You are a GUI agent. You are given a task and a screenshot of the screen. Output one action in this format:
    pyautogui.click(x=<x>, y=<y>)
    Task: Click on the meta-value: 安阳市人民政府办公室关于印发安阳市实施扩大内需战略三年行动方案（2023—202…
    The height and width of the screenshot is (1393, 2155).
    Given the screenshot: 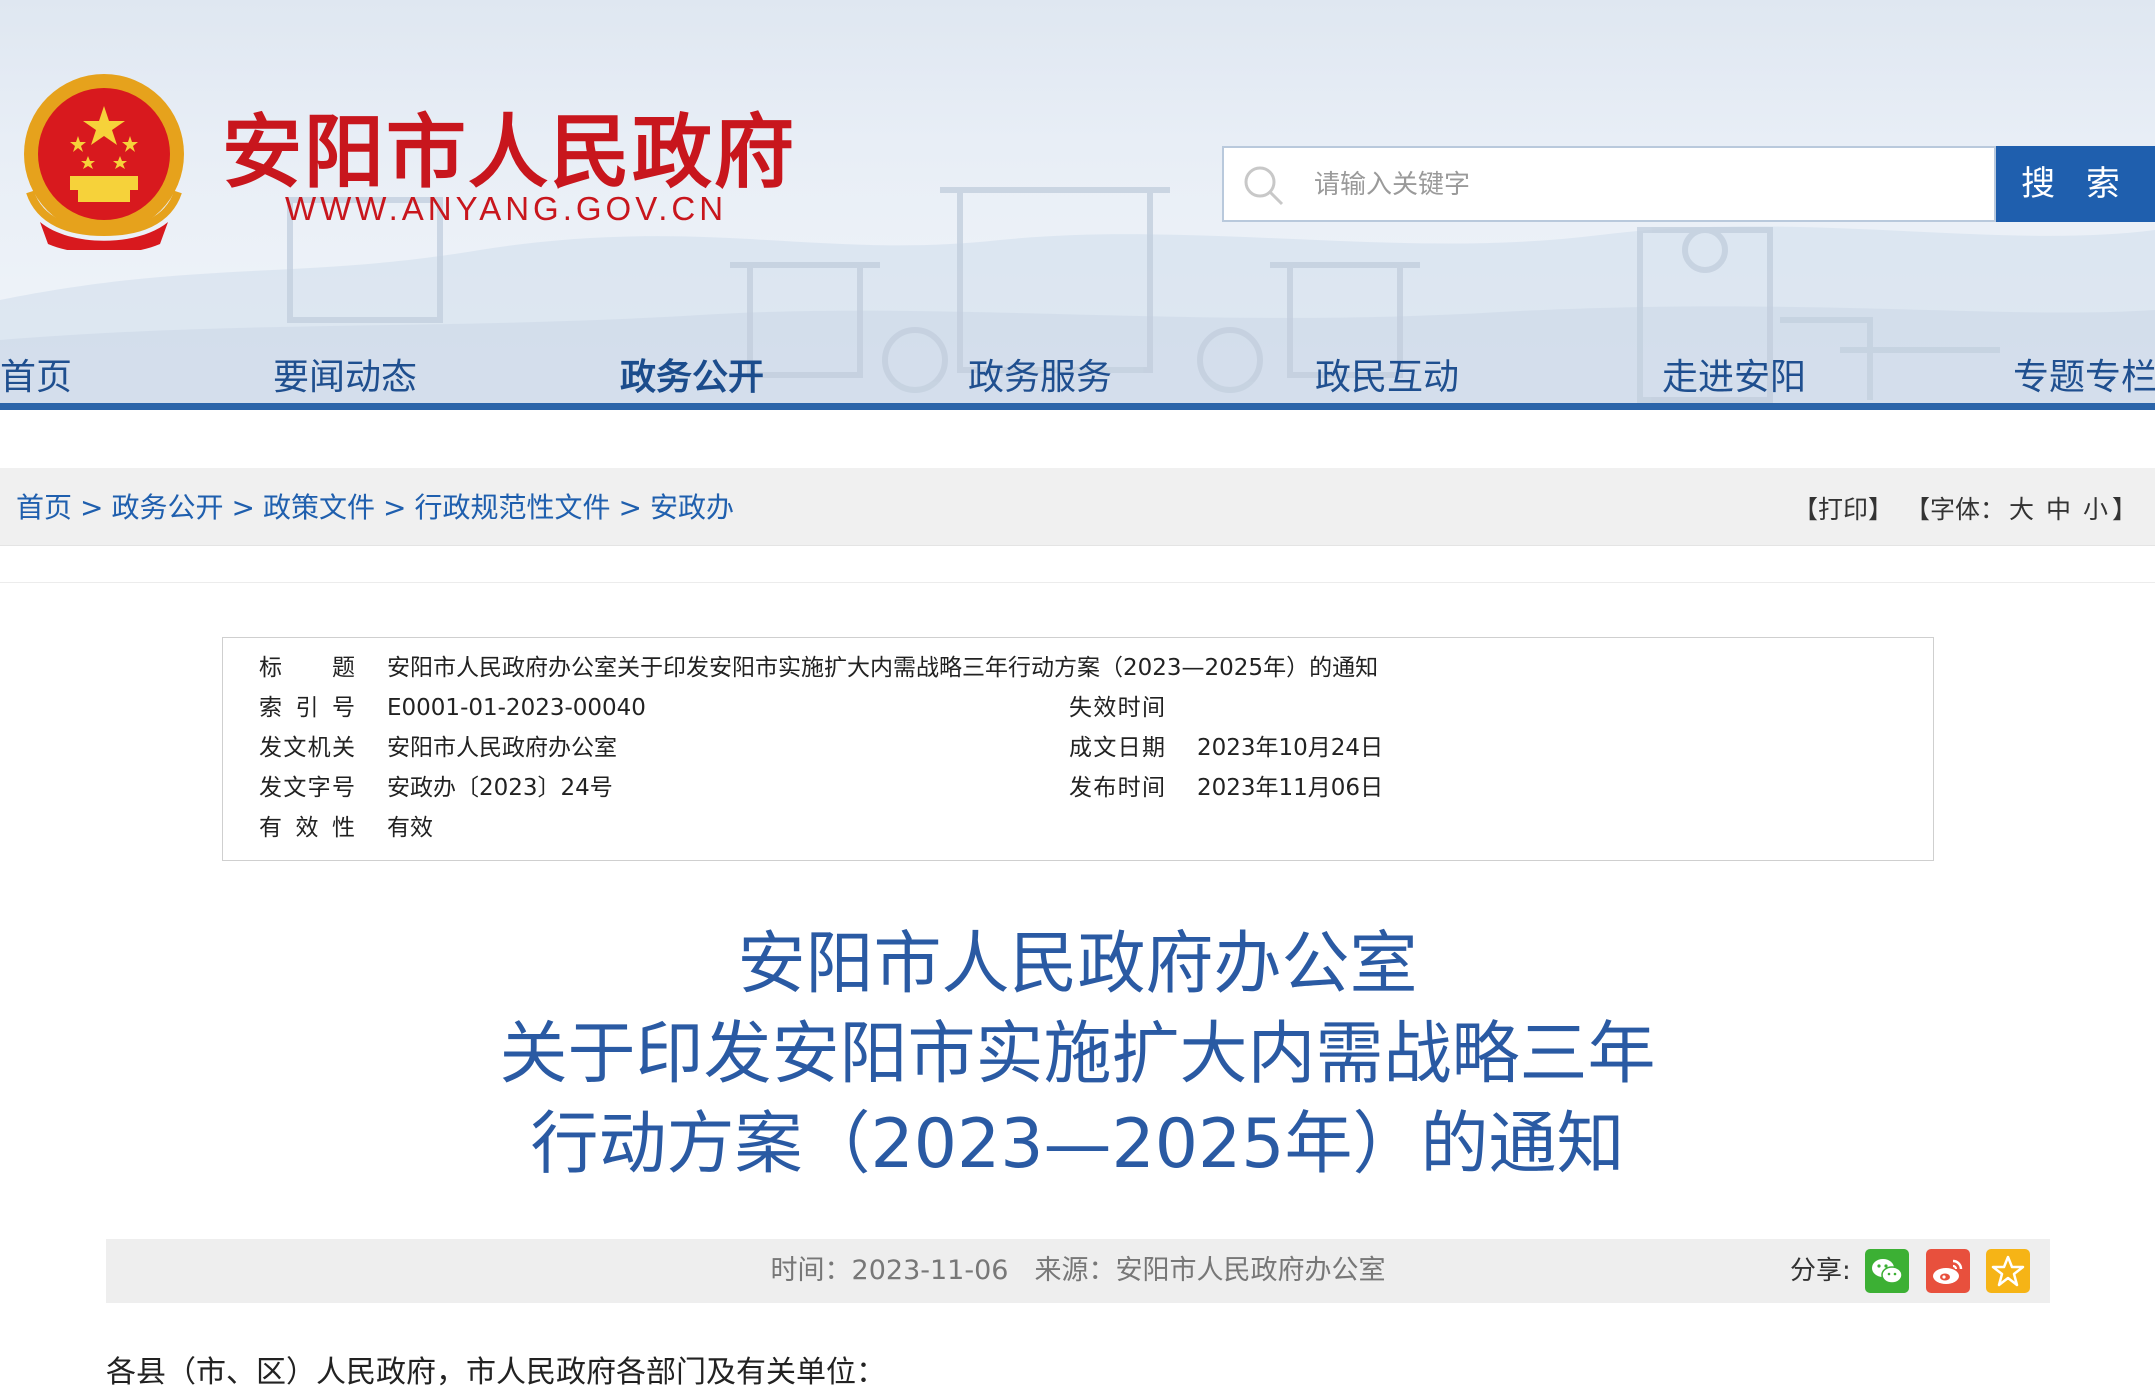 What is the action you would take?
    pyautogui.click(x=883, y=668)
    